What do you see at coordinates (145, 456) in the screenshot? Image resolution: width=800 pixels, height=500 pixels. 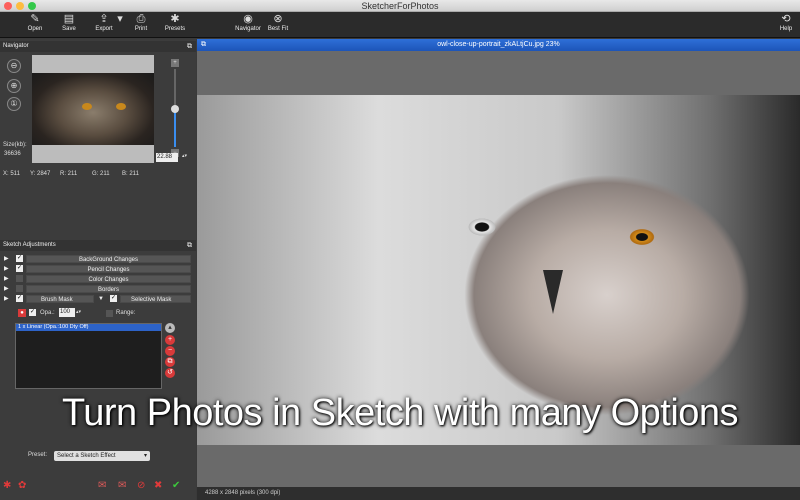 I see `chevron-down-icon: ▾` at bounding box center [145, 456].